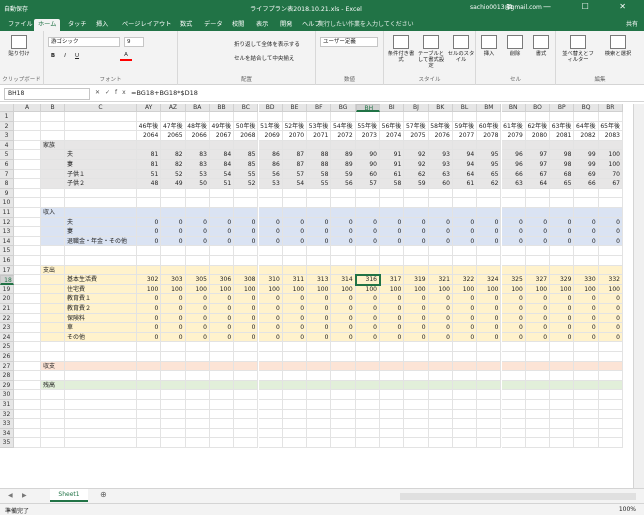 The width and height of the screenshot is (644, 515). Describe the element at coordinates (562, 184) in the screenshot. I see `grid-cell: 65` at that location.